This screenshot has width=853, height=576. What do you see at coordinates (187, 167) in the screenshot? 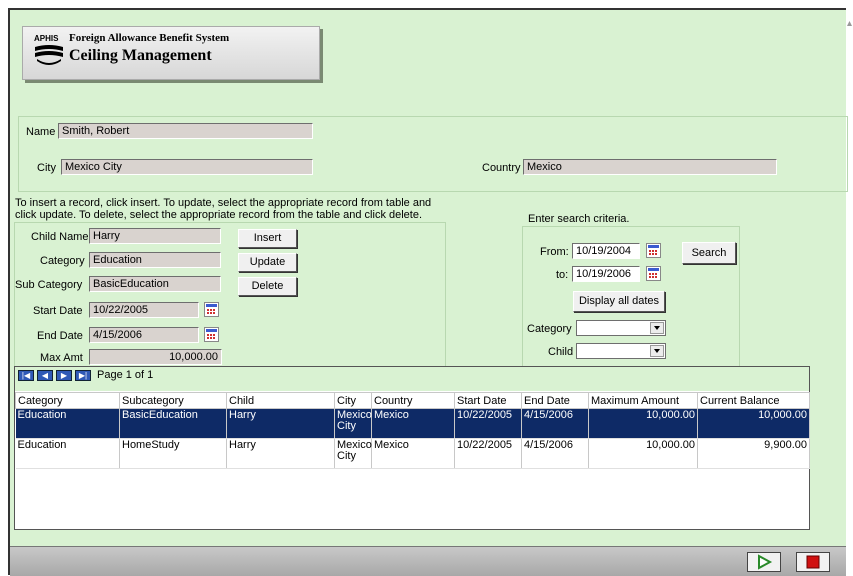
I see `city-field: Mexico City` at bounding box center [187, 167].